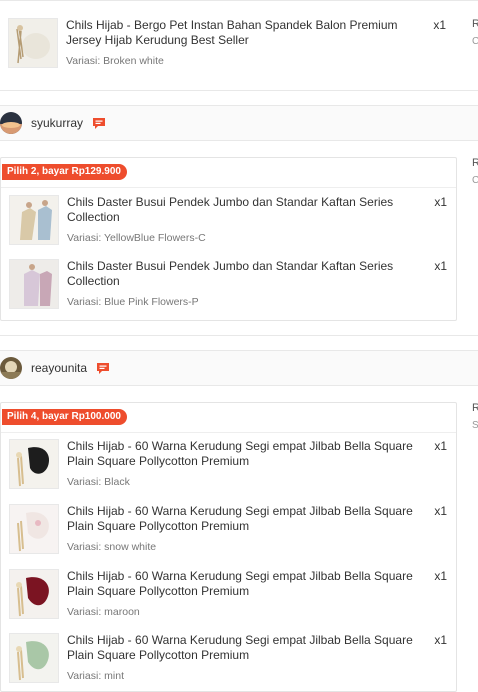 Image resolution: width=478 pixels, height=692 pixels. Describe the element at coordinates (475, 425) in the screenshot. I see `order-side-sub: S` at that location.